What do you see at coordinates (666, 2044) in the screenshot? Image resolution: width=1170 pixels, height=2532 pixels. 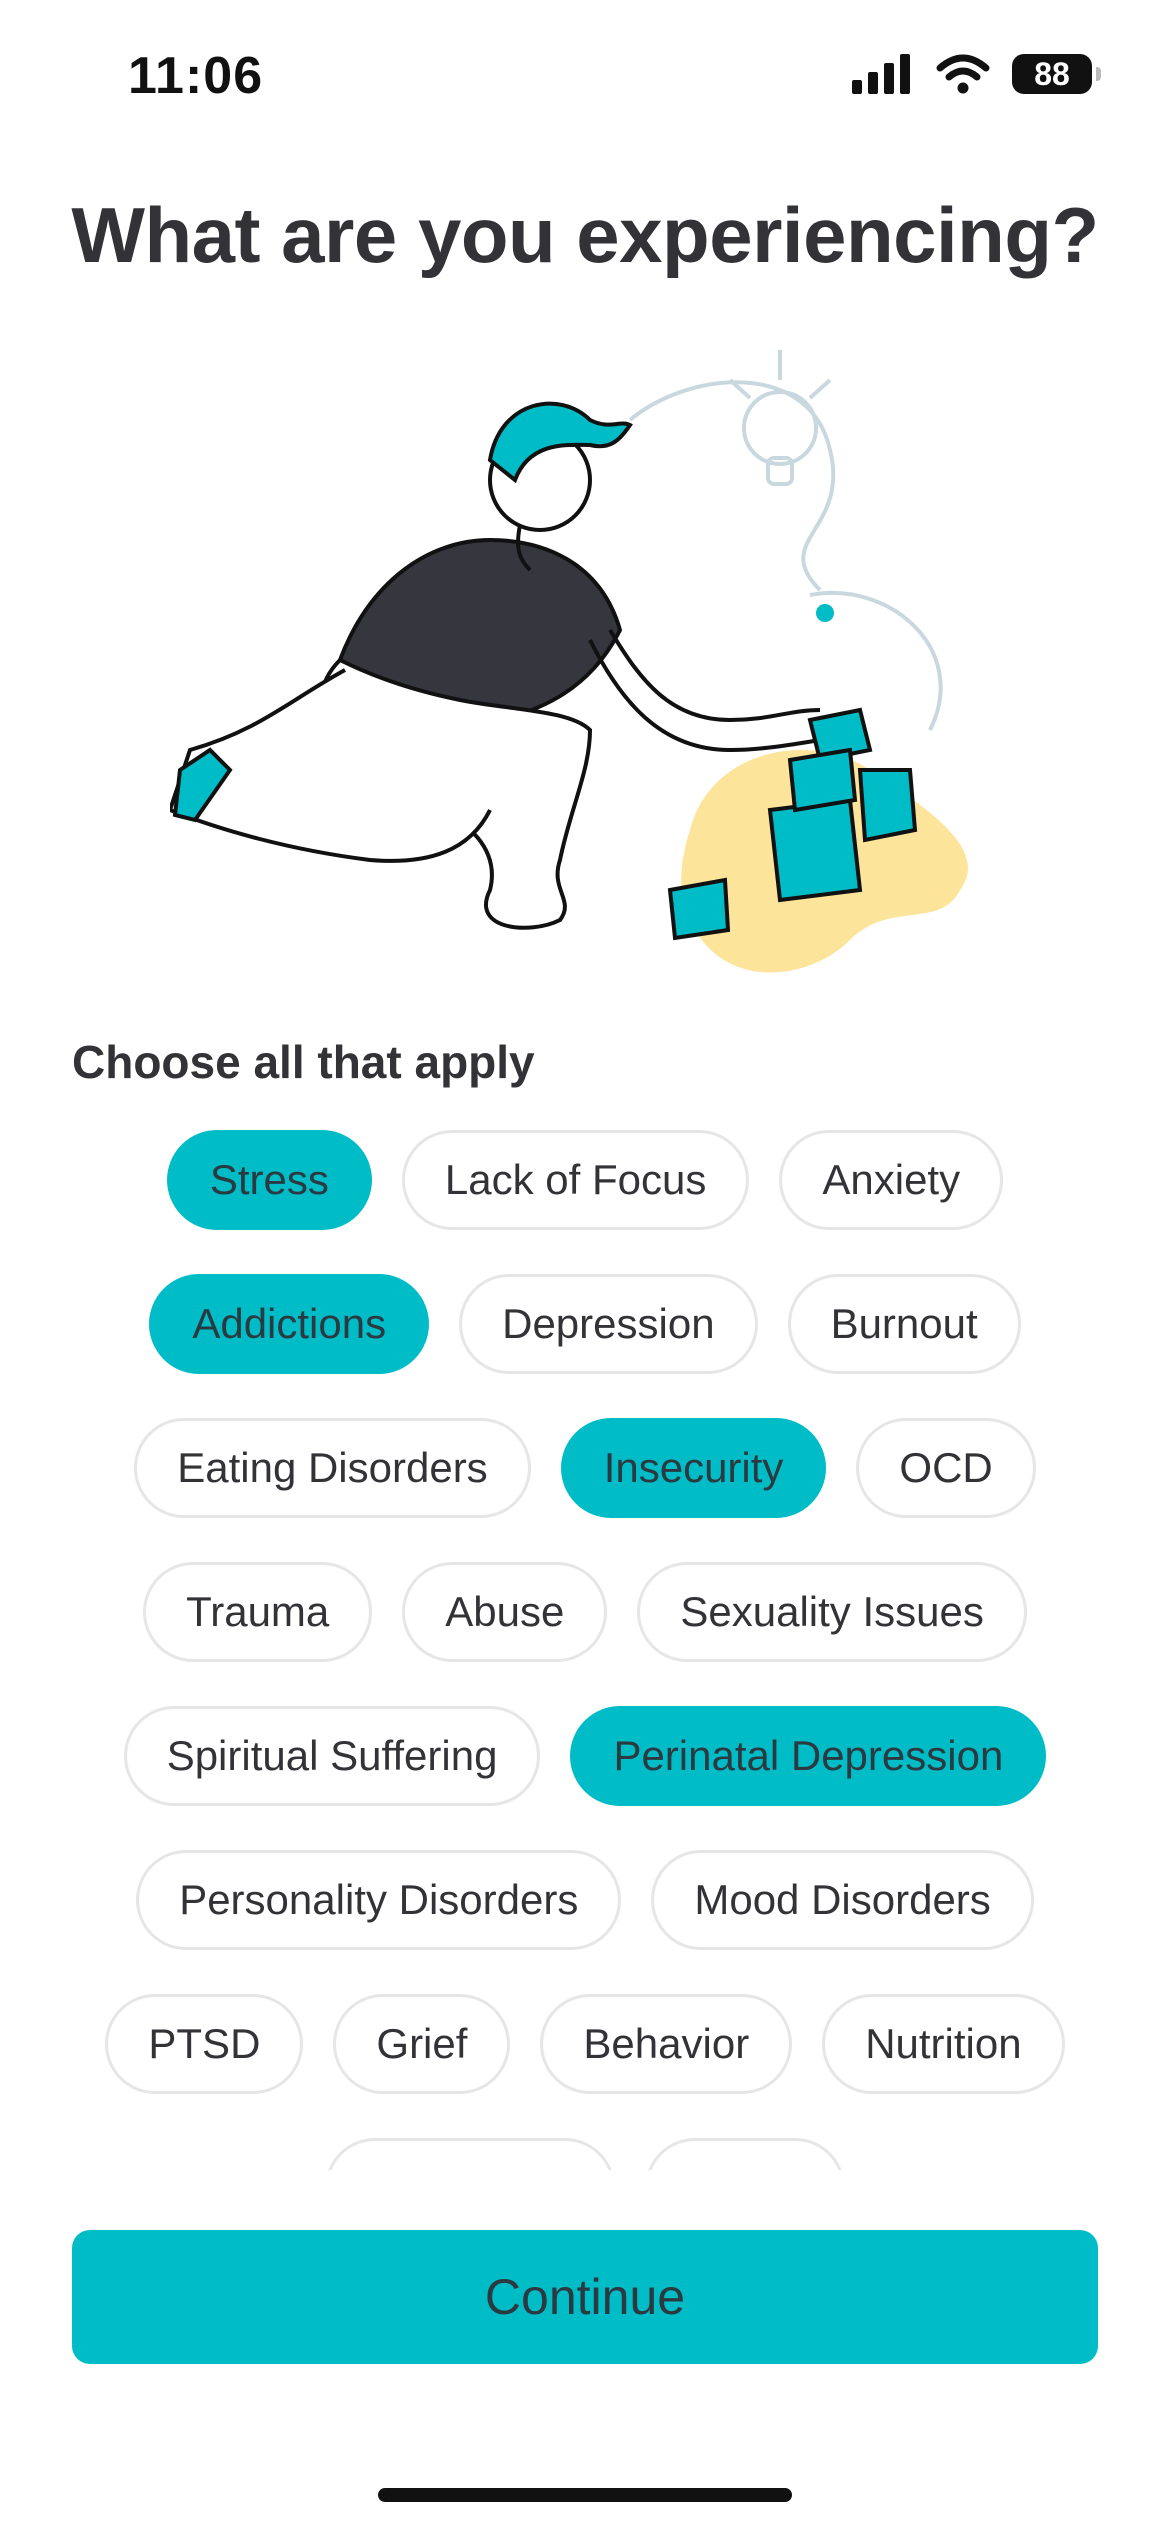 I see `chip-behavior: Behavior` at bounding box center [666, 2044].